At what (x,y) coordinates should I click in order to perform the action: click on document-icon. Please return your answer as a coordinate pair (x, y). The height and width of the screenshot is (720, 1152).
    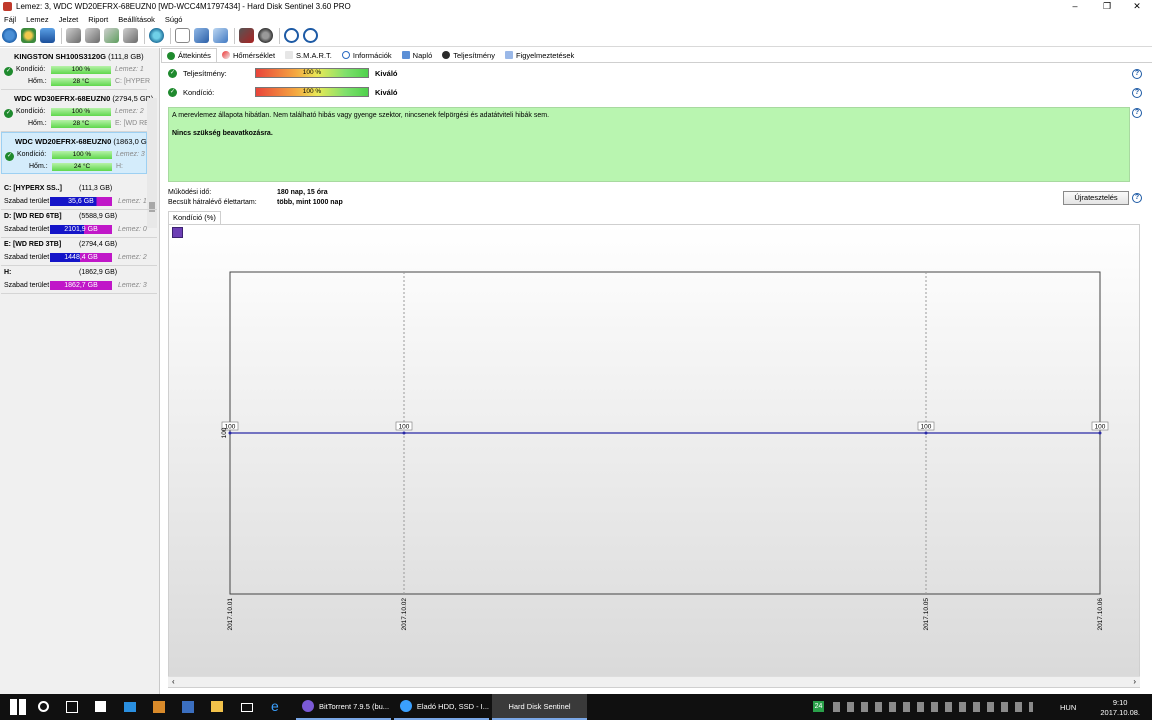
    Looking at the image, I should click on (182, 35).